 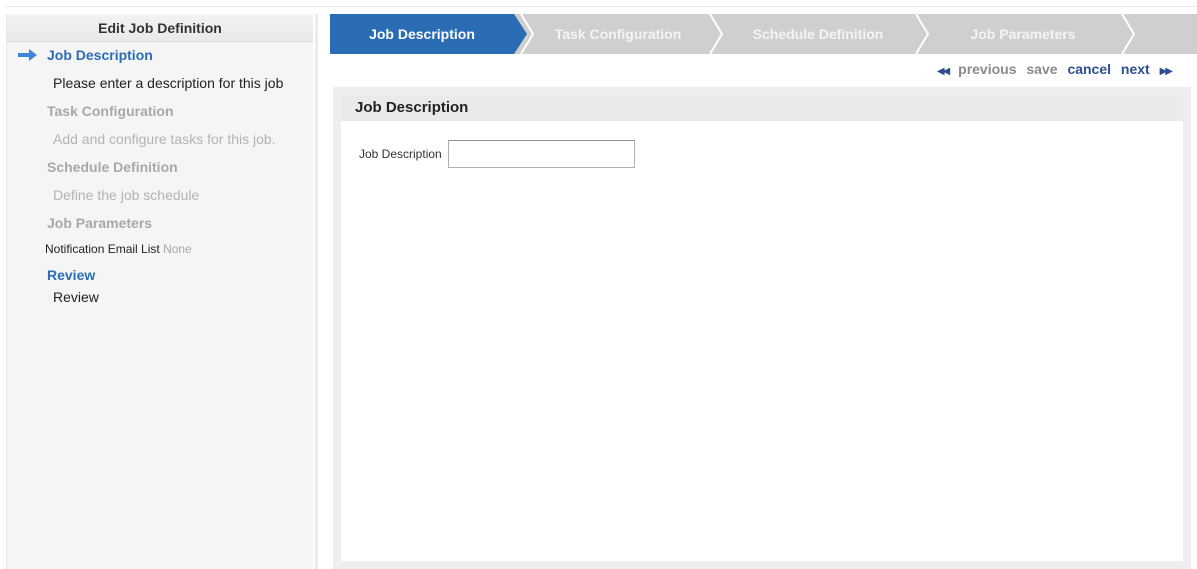 I want to click on panel-header: Job Description, so click(x=762, y=108).